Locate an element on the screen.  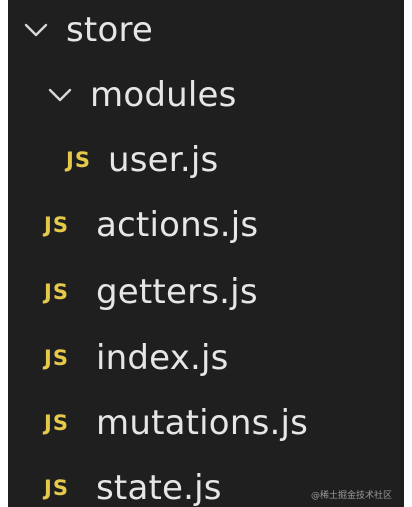
file-index-js: JS index.js is located at coordinates (206, 358).